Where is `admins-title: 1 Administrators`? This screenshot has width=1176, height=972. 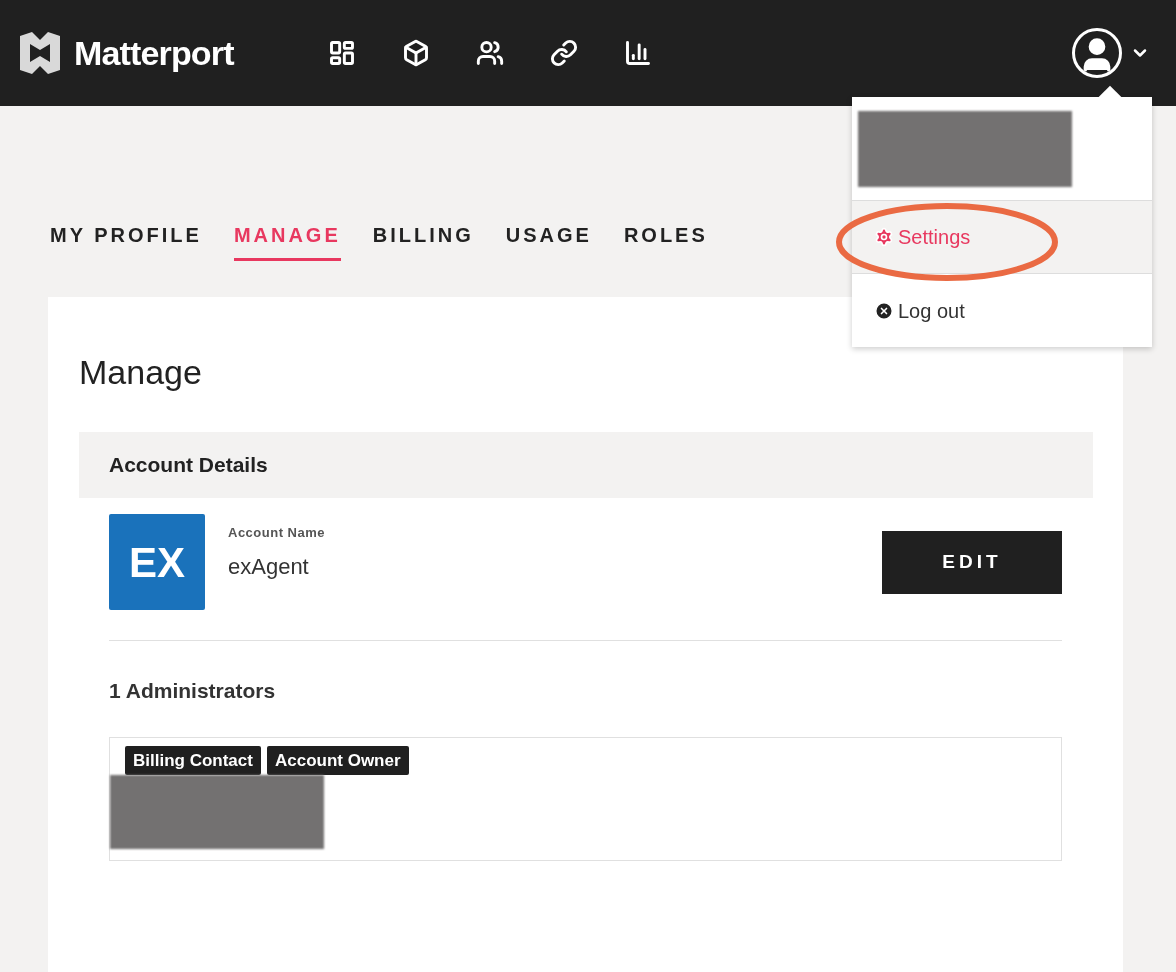 admins-title: 1 Administrators is located at coordinates (193, 691).